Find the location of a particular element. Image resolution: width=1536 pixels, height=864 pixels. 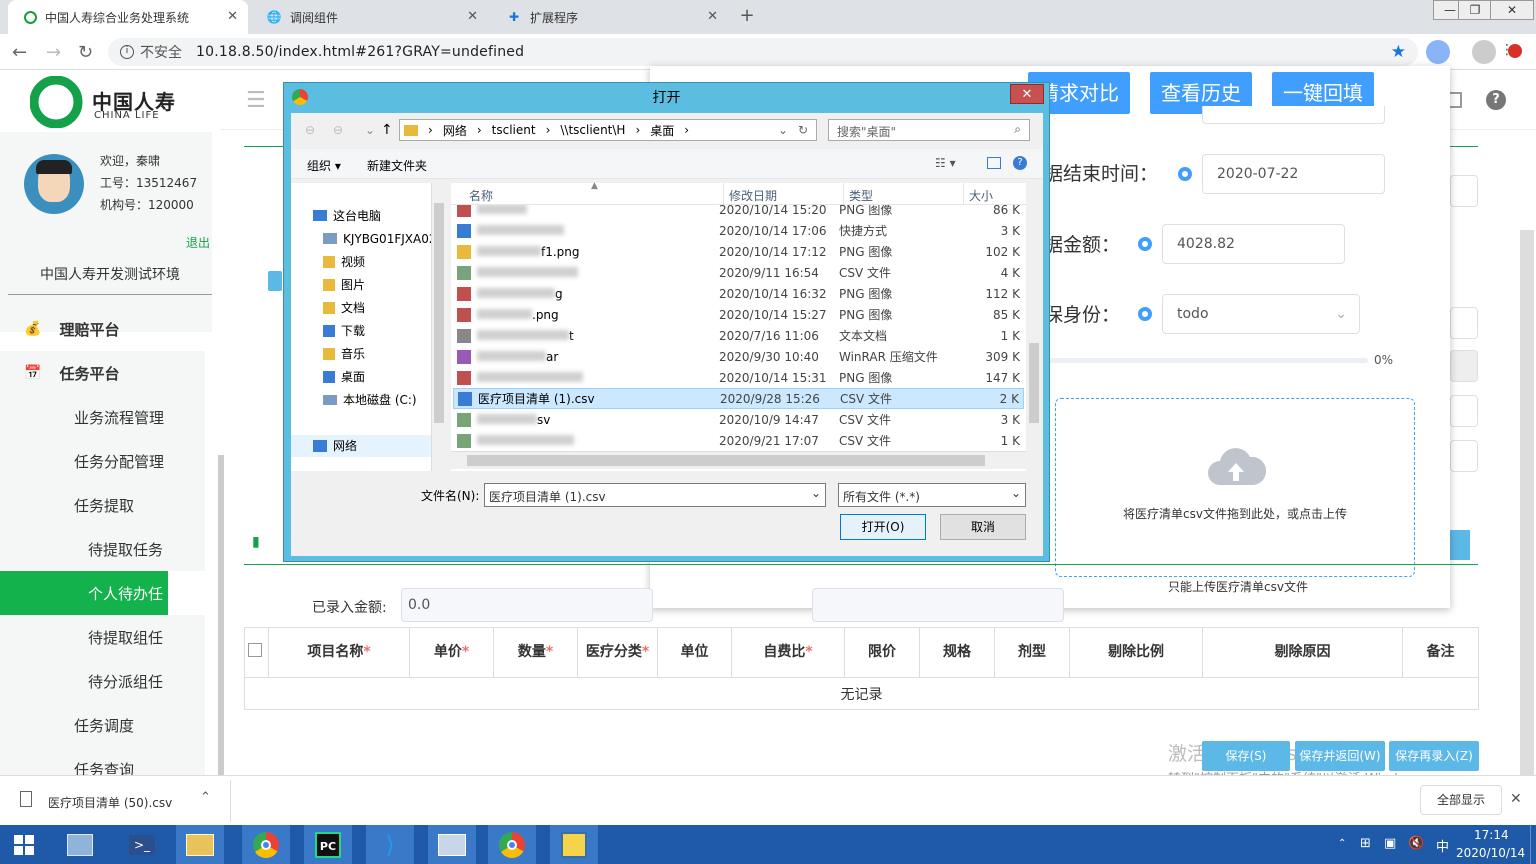

dialog-close-button: ✕ is located at coordinates (1027, 94).